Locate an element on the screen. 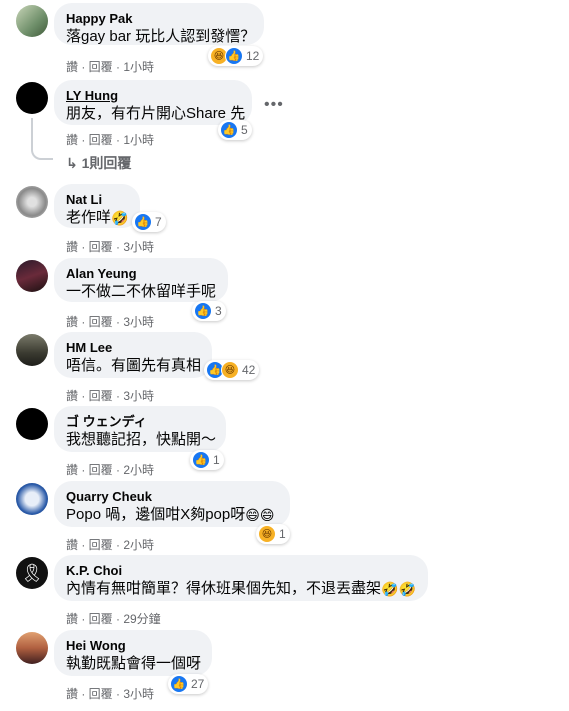  comment-bubble: LY Hung 朋友，有冇片開心Share 先 is located at coordinates (153, 102).